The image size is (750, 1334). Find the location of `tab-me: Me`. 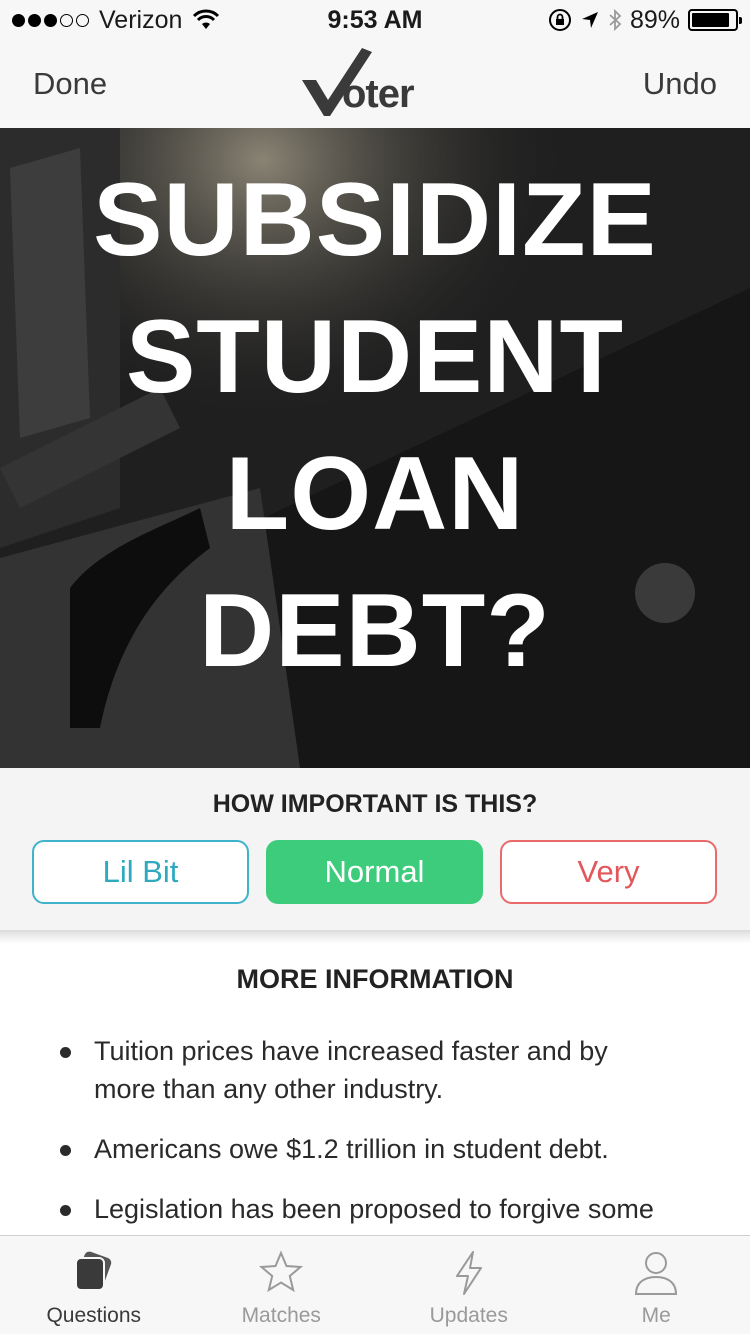

tab-me: Me is located at coordinates (656, 1285).